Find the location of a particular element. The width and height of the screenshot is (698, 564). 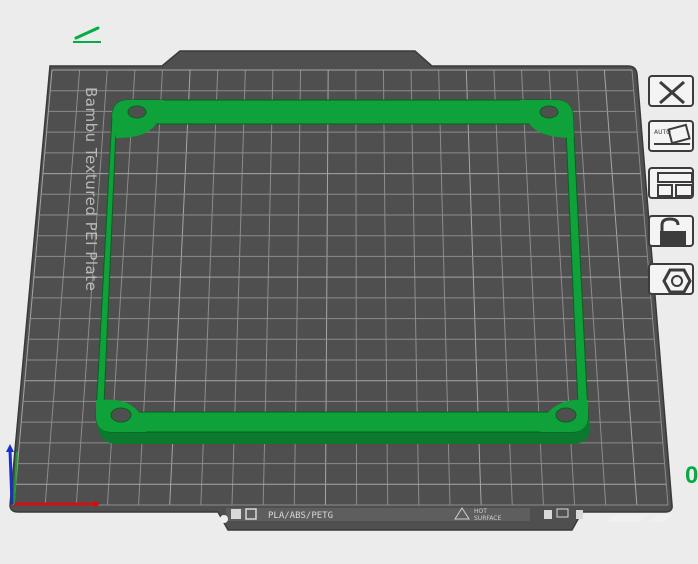

auto-orient-button: AUTO is located at coordinates (671, 136).